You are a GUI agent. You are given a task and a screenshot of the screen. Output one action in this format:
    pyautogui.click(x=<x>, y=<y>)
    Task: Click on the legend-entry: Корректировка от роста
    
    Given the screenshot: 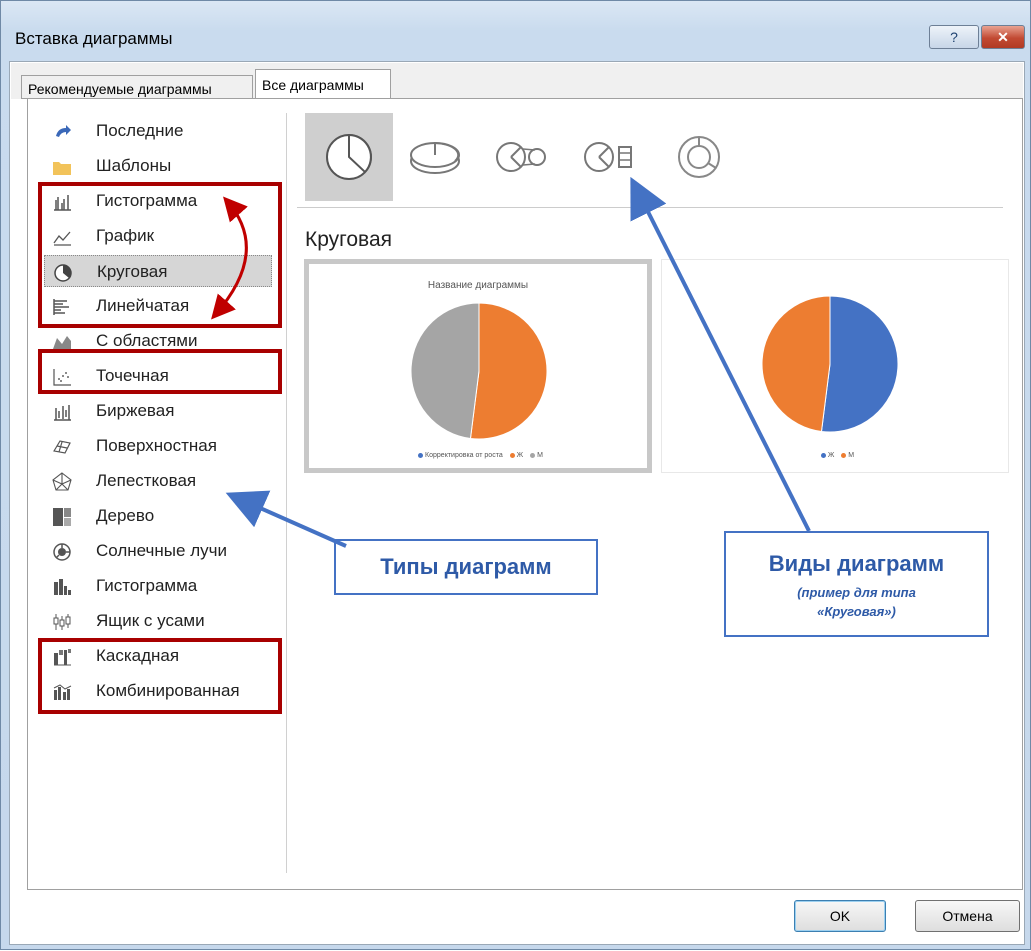 What is the action you would take?
    pyautogui.click(x=464, y=455)
    